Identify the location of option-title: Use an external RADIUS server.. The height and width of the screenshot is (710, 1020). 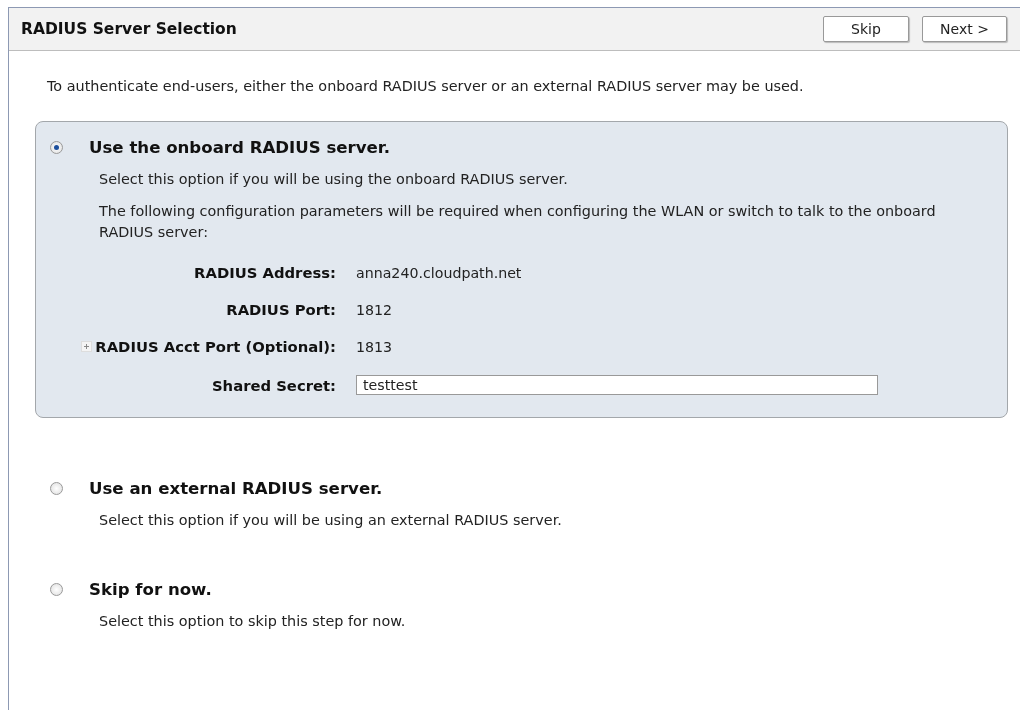
(236, 488).